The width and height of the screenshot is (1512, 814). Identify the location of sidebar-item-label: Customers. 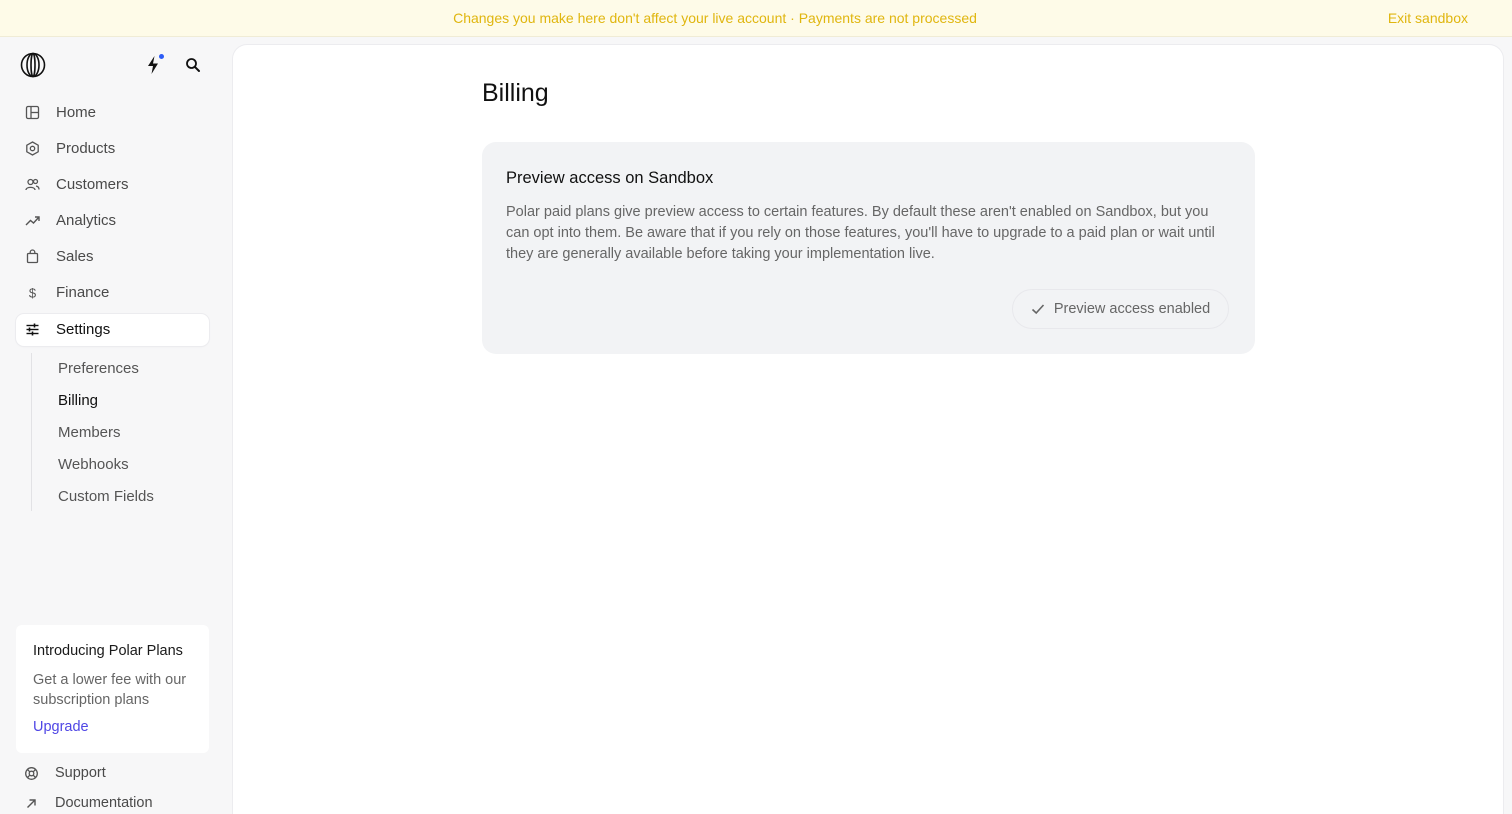
(92, 184).